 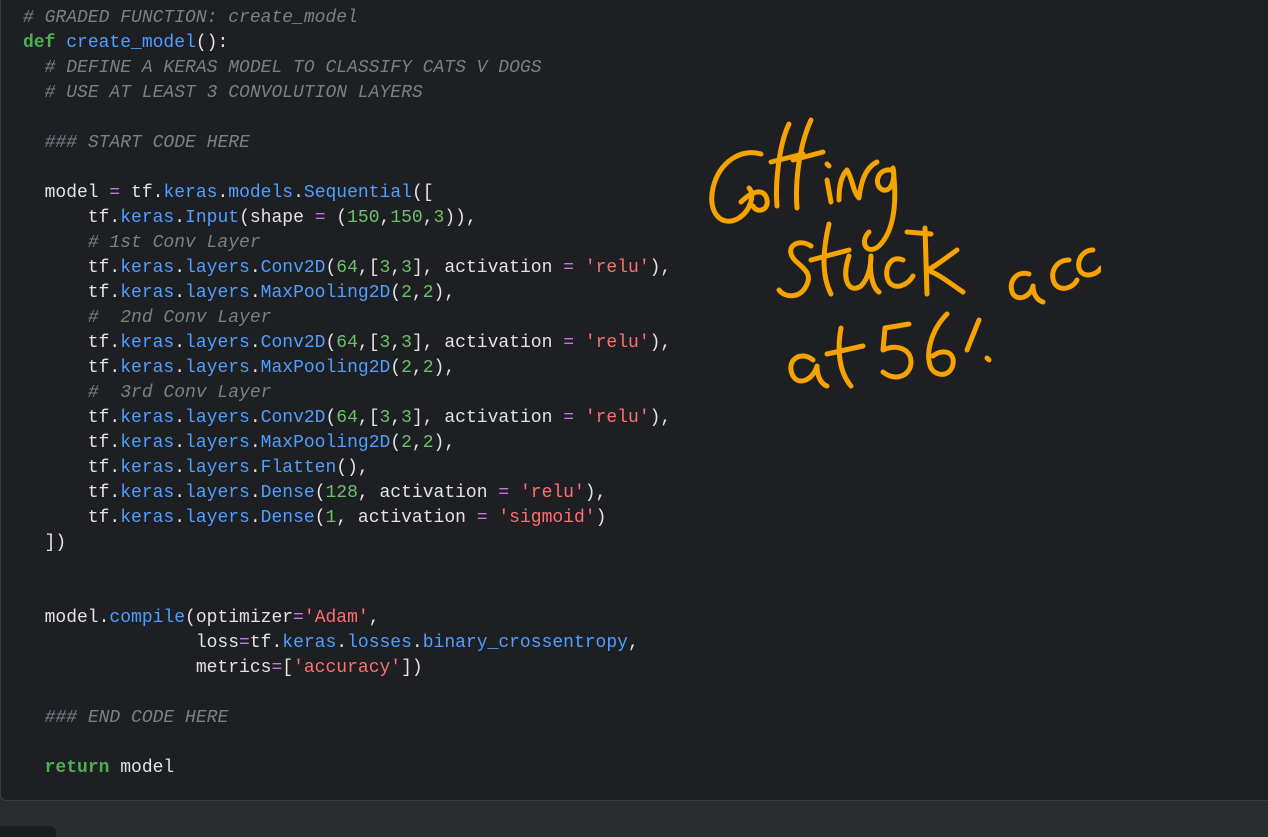 What do you see at coordinates (347, 668) in the screenshot?
I see `code-token: 'accuracy'` at bounding box center [347, 668].